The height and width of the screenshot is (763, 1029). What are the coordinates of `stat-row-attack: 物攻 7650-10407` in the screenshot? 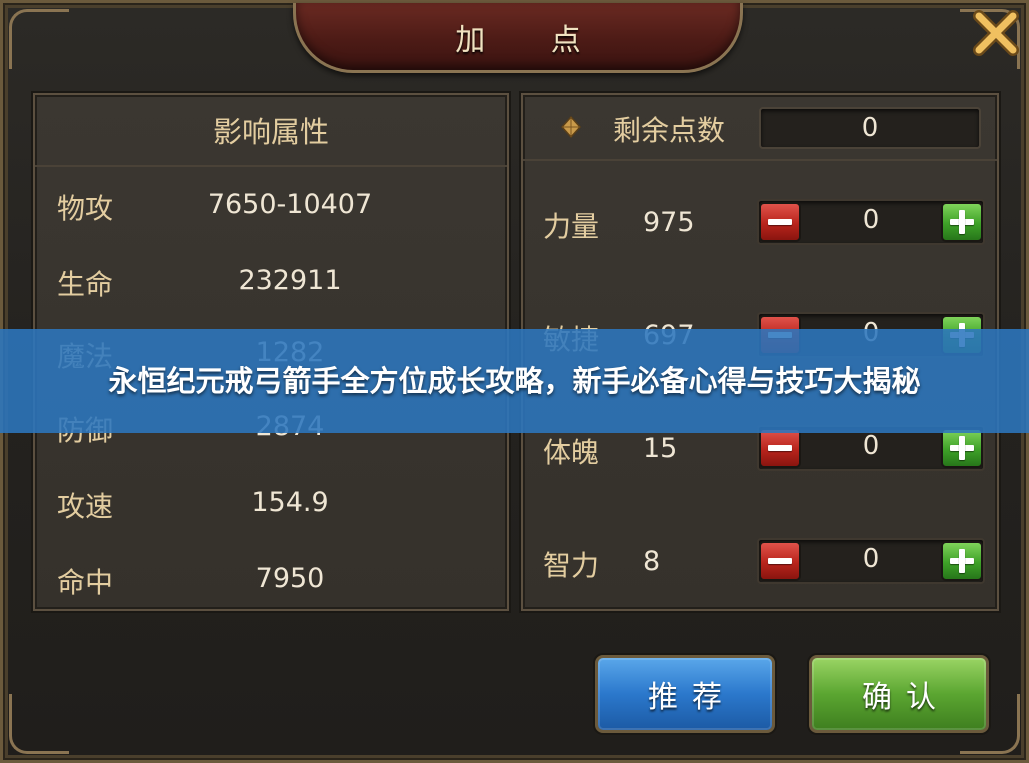 It's located at (271, 204).